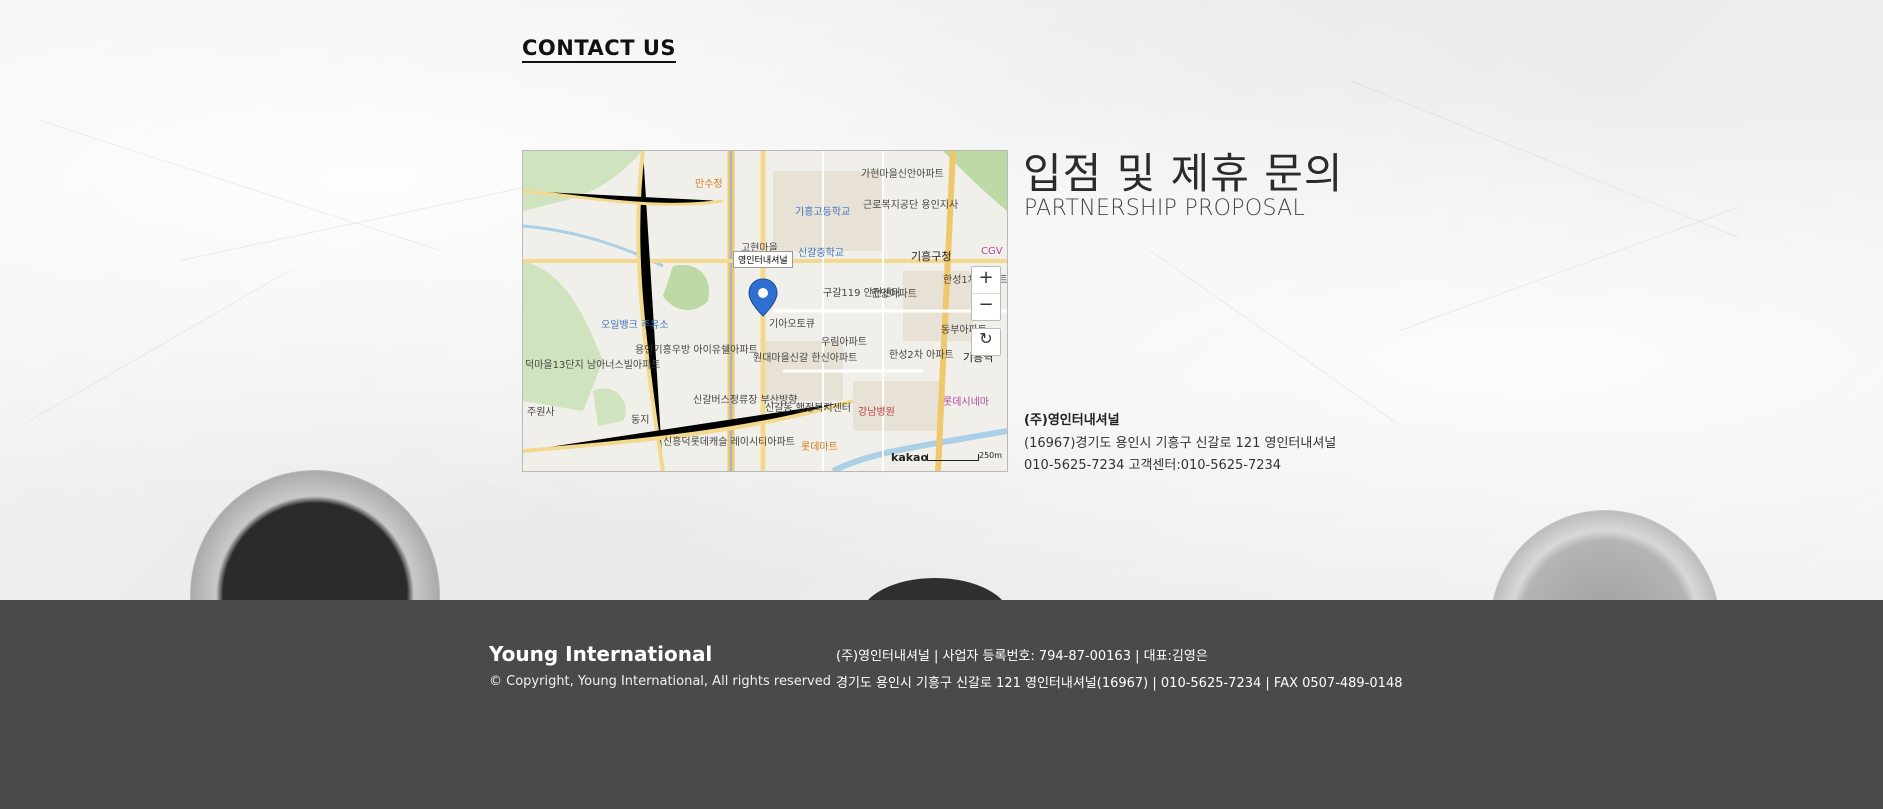  Describe the element at coordinates (709, 184) in the screenshot. I see `map-label: 만수정` at that location.